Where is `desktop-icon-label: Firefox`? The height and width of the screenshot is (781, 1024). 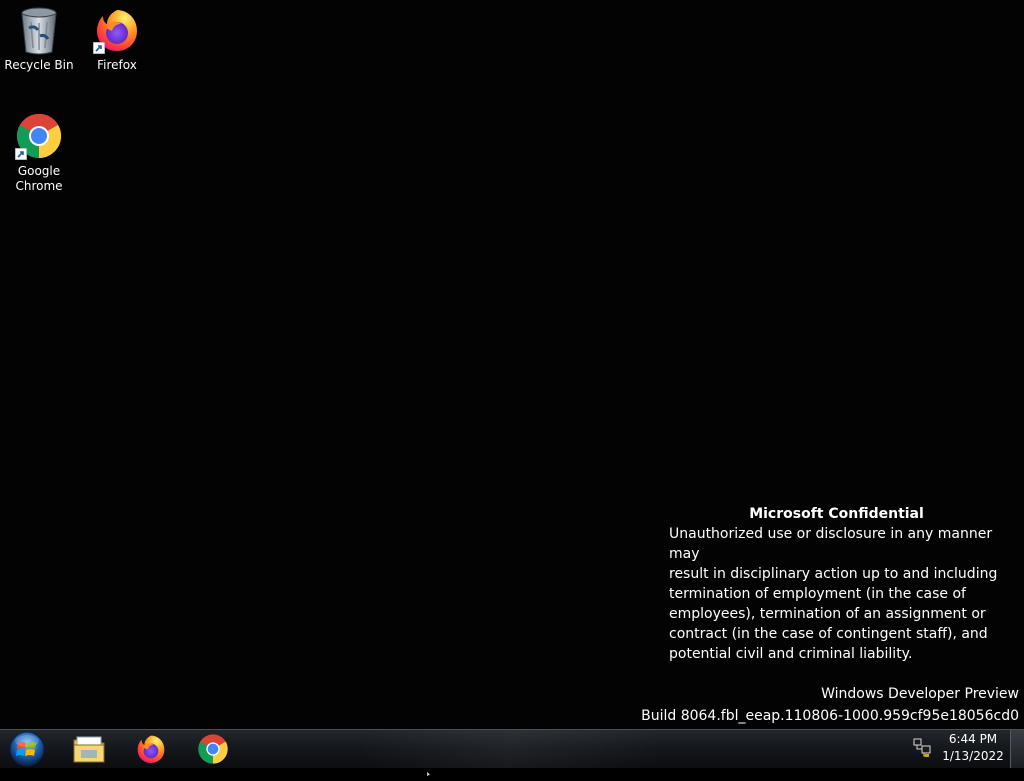
desktop-icon-label: Firefox is located at coordinates (117, 65).